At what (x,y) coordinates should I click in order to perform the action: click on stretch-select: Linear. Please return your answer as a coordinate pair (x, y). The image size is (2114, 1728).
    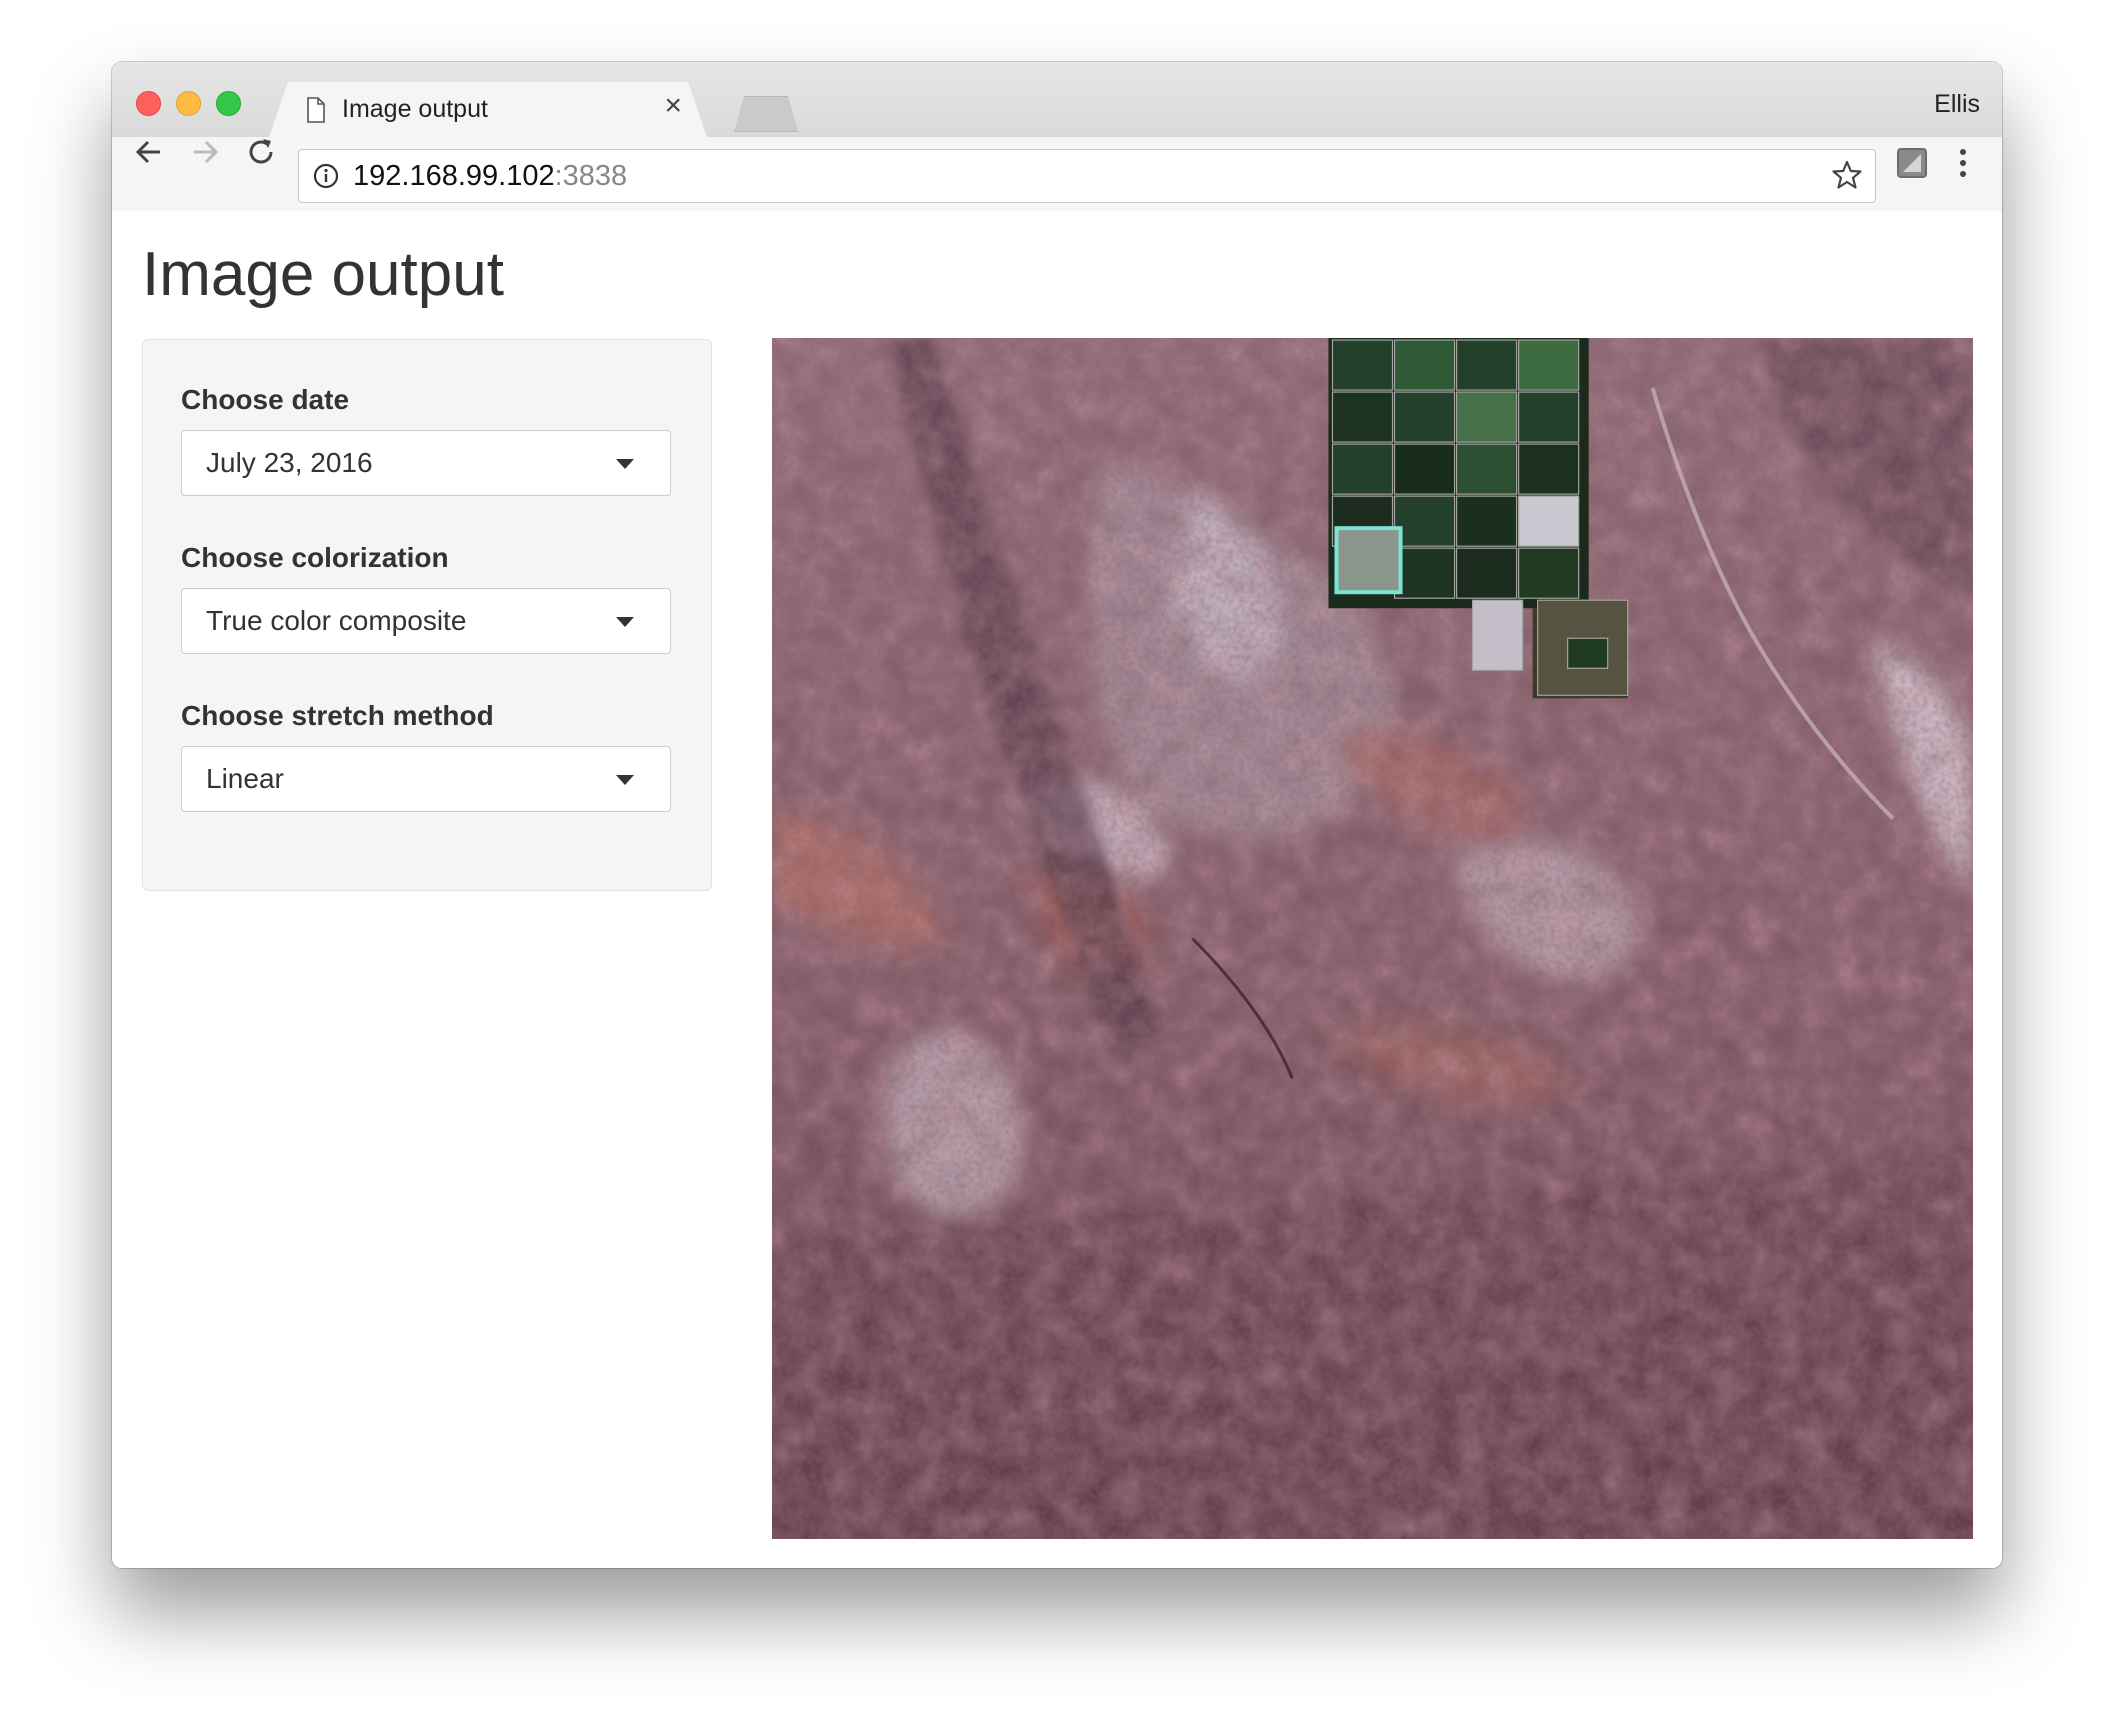
    Looking at the image, I should click on (426, 779).